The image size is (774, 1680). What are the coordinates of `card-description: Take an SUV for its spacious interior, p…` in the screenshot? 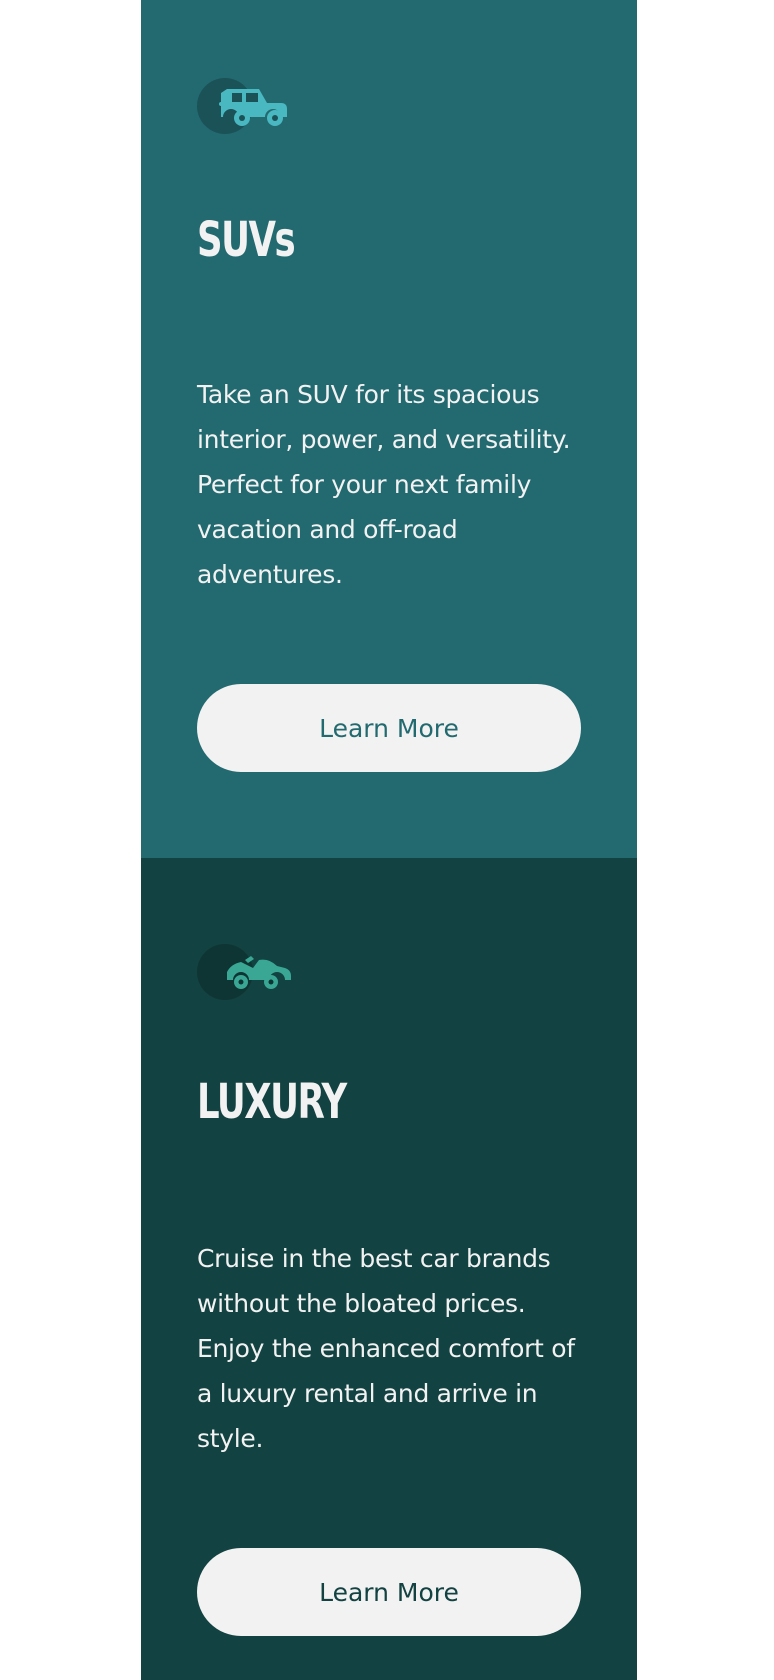 It's located at (384, 484).